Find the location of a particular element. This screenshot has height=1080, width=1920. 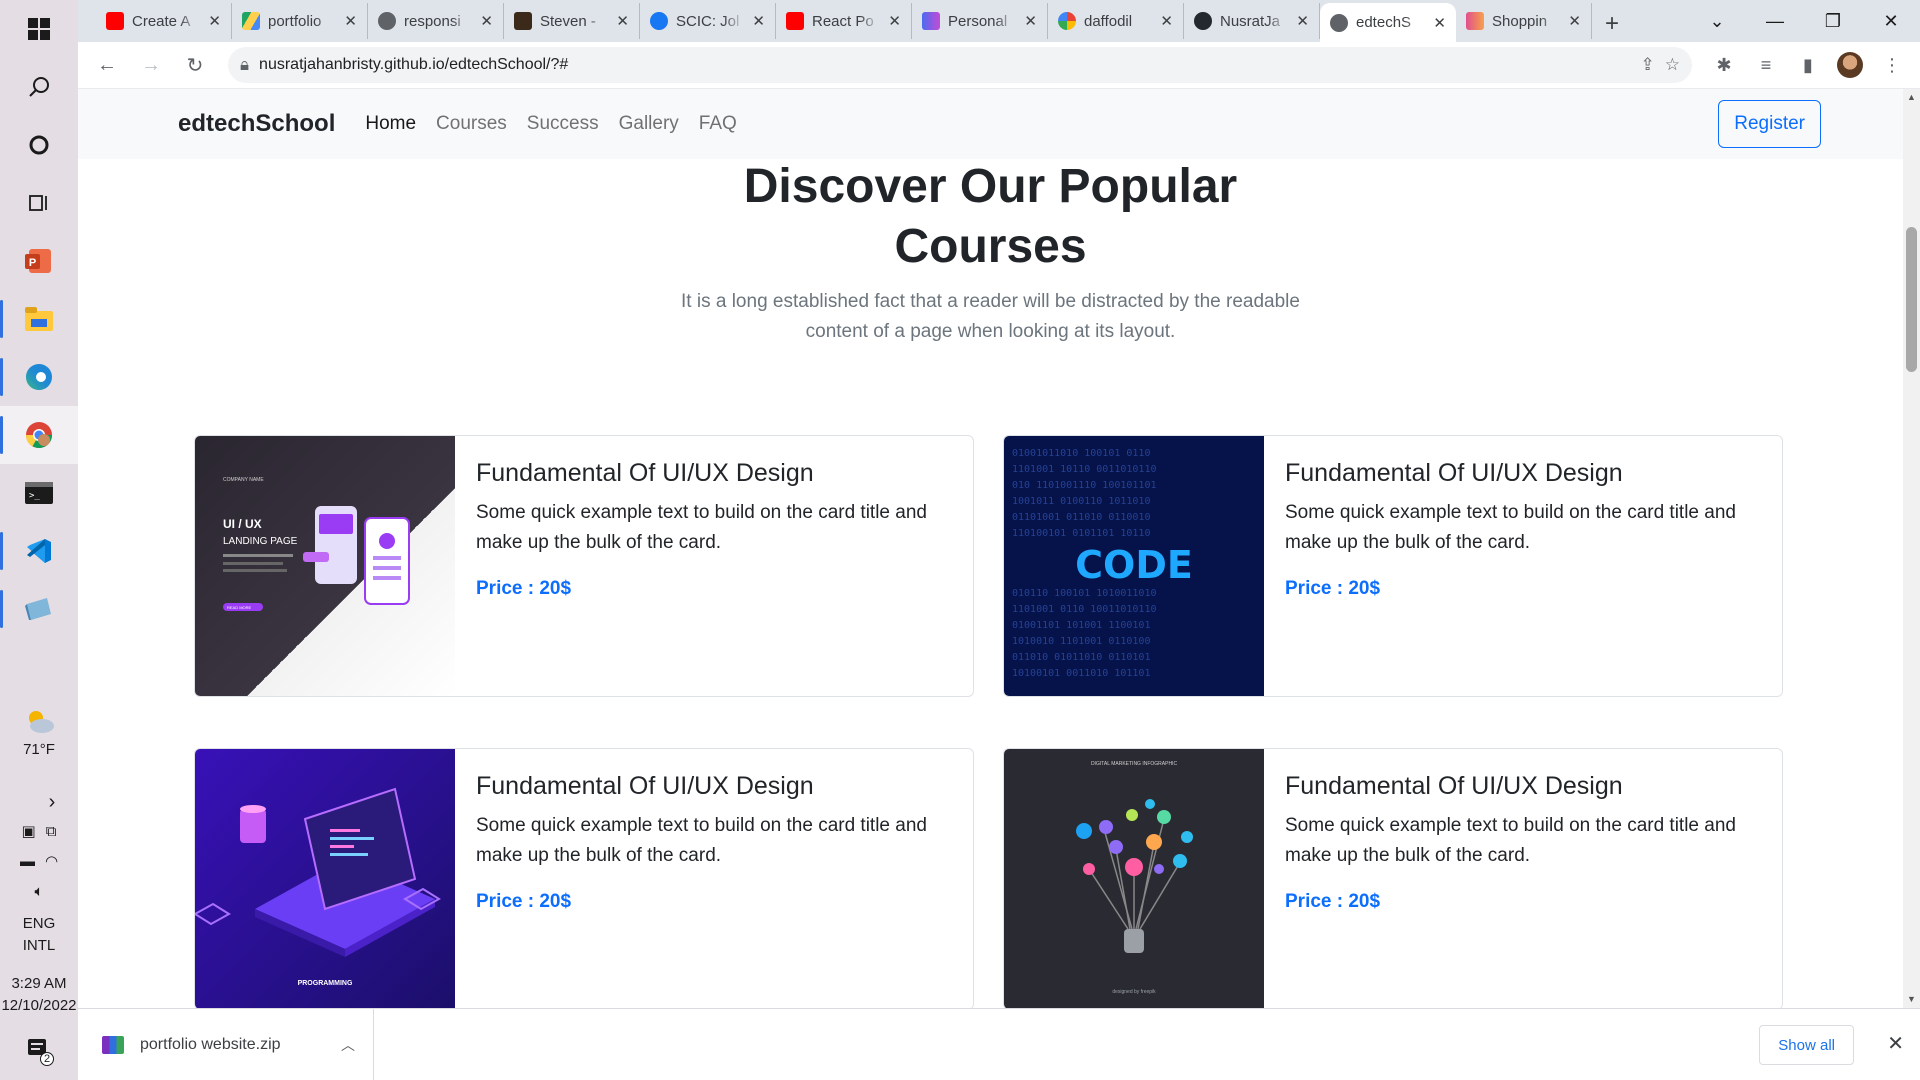

share-icon: ⇪ is located at coordinates (1648, 65).